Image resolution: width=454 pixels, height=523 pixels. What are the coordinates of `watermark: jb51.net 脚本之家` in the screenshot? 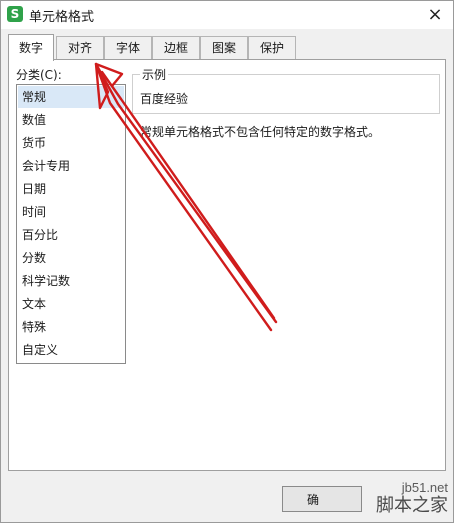 It's located at (394, 493).